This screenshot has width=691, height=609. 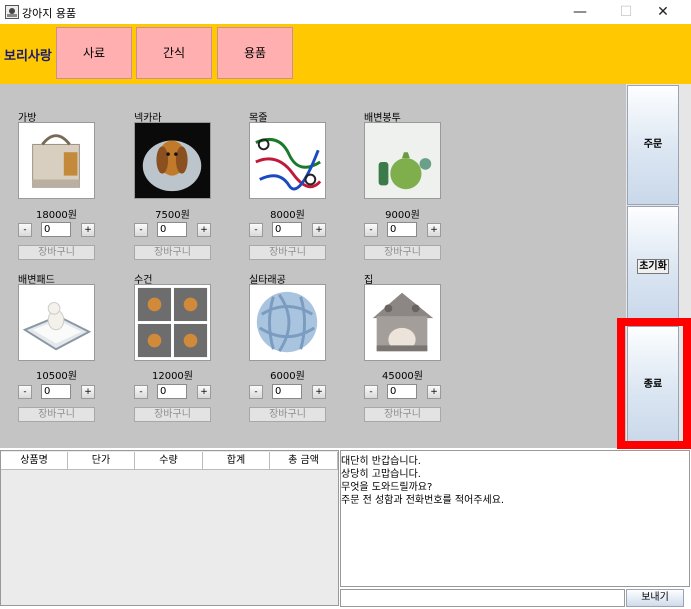 I want to click on brand-label: 보리사랑, so click(x=28, y=56).